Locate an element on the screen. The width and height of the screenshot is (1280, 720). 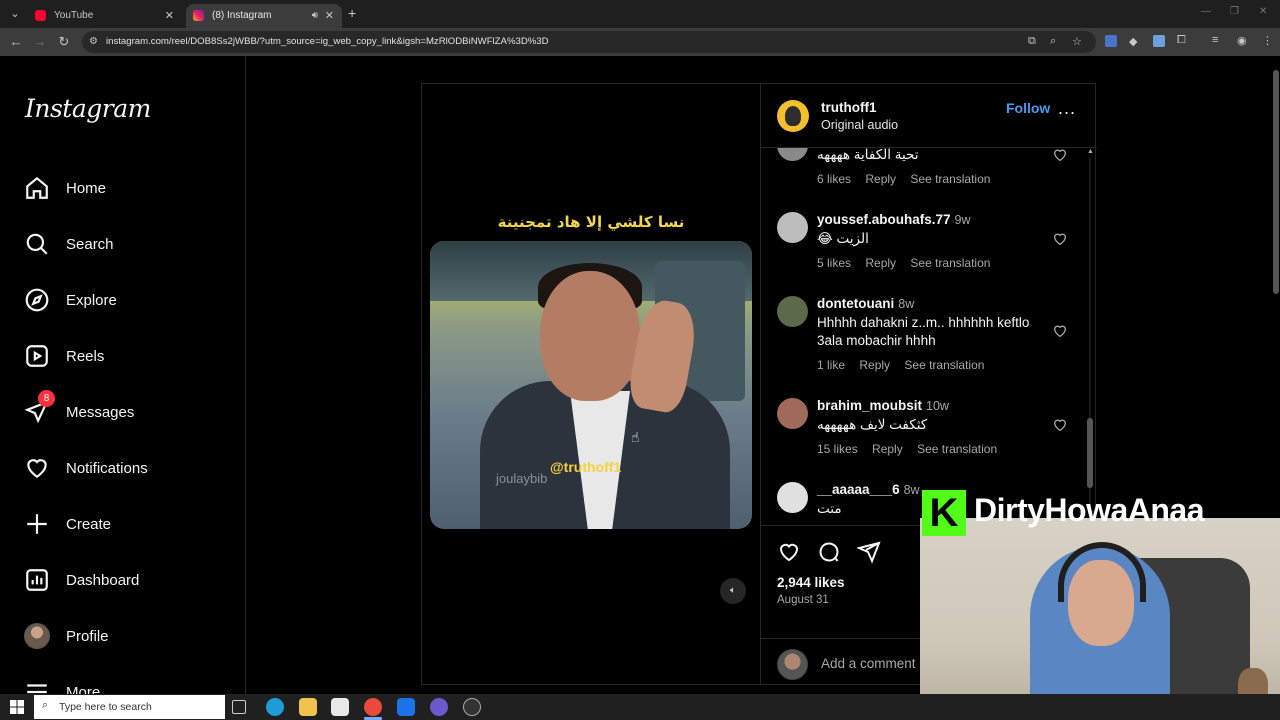
comment-username: youssef.abouhafs.77 9w is located at coordinates (894, 219).